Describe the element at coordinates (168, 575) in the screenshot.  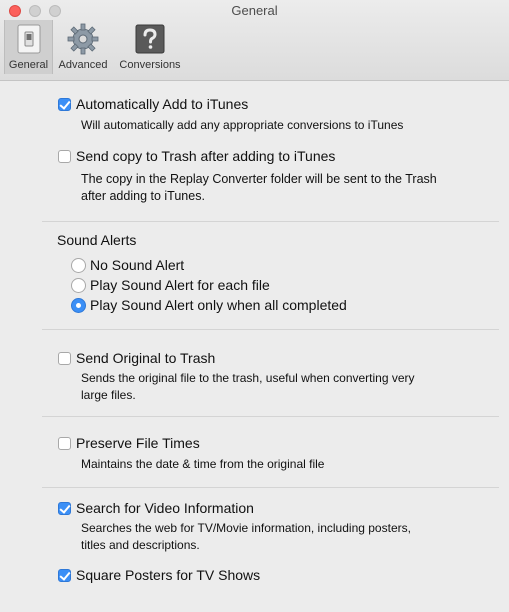
I see `square-posters-label: Square Posters for TV Shows` at that location.